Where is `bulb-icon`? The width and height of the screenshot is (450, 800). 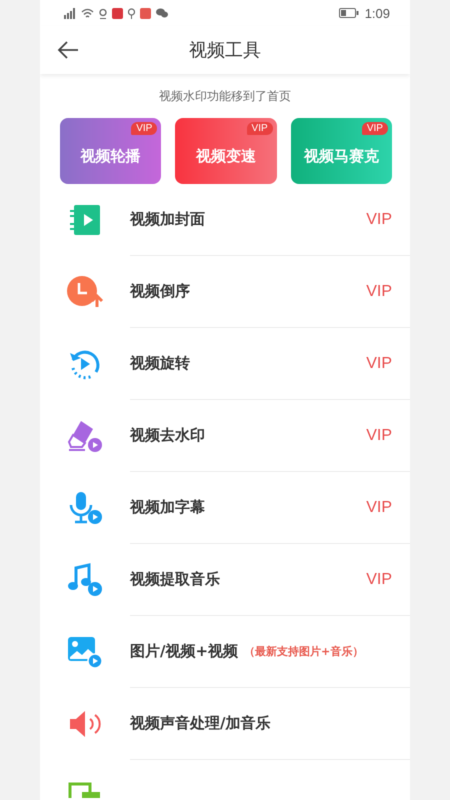 bulb-icon is located at coordinates (131, 13).